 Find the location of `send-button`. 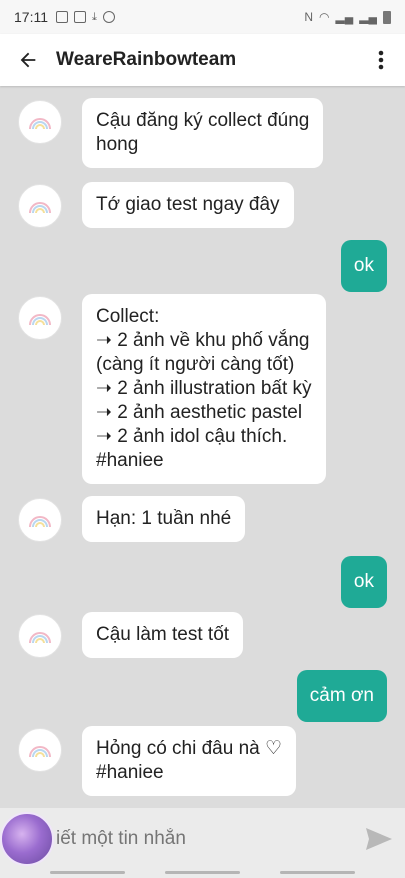

send-button is located at coordinates (379, 839).